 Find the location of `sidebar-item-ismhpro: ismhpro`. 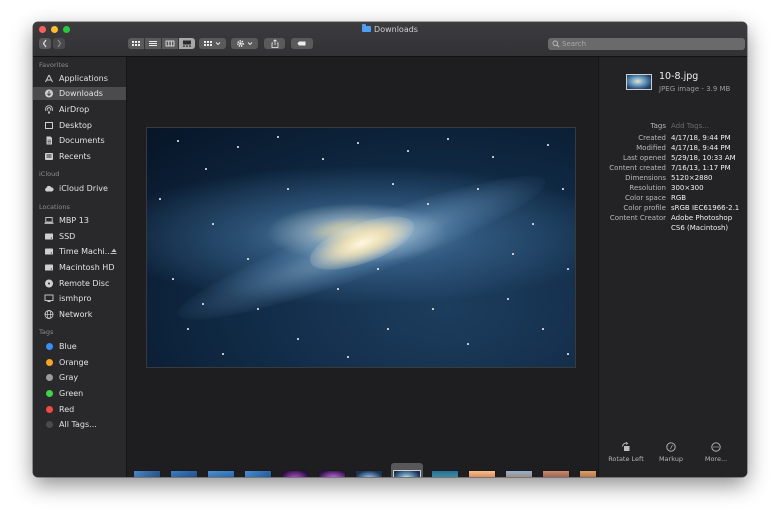

sidebar-item-ismhpro: ismhpro is located at coordinates (79, 298).